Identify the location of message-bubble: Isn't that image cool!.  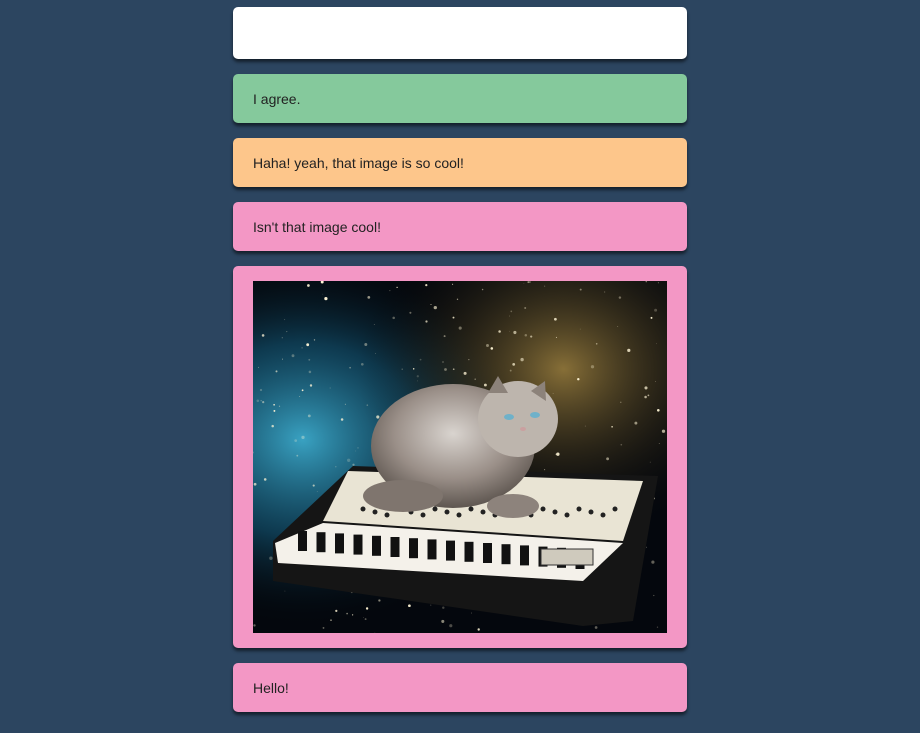
(460, 226).